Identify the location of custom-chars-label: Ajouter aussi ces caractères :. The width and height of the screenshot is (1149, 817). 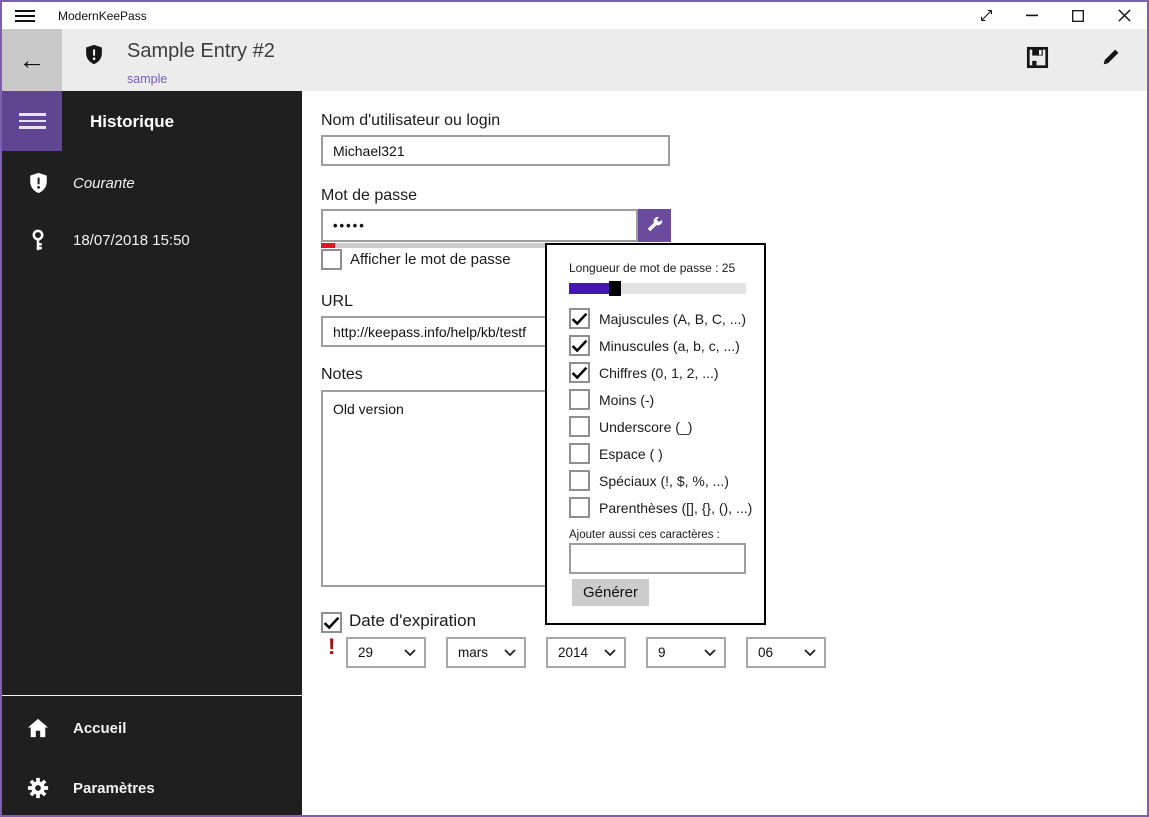
(644, 535).